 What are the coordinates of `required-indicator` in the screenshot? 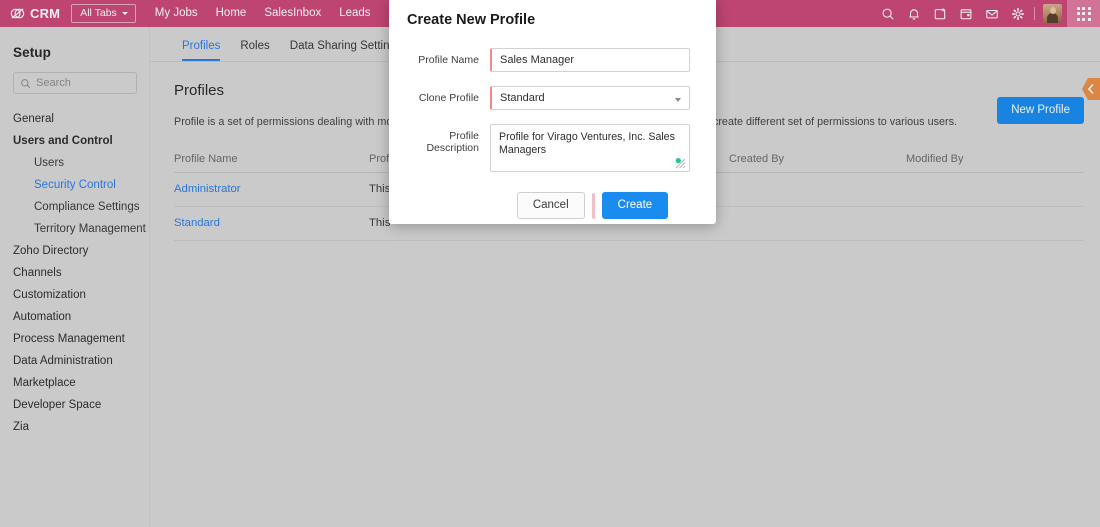 It's located at (593, 205).